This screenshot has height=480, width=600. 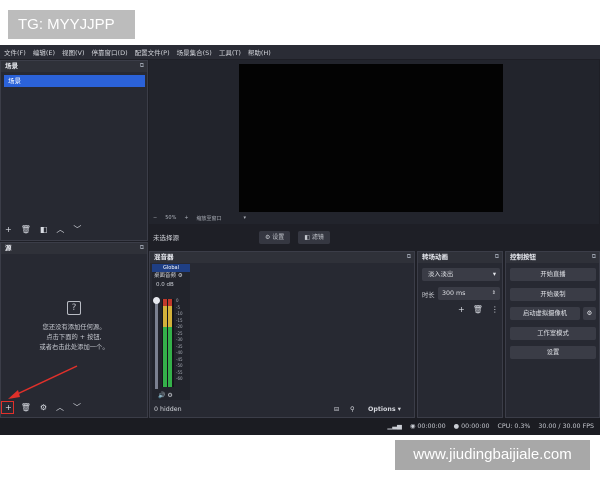 What do you see at coordinates (317, 237) in the screenshot?
I see `source-filters-label: 滤镜` at bounding box center [317, 237].